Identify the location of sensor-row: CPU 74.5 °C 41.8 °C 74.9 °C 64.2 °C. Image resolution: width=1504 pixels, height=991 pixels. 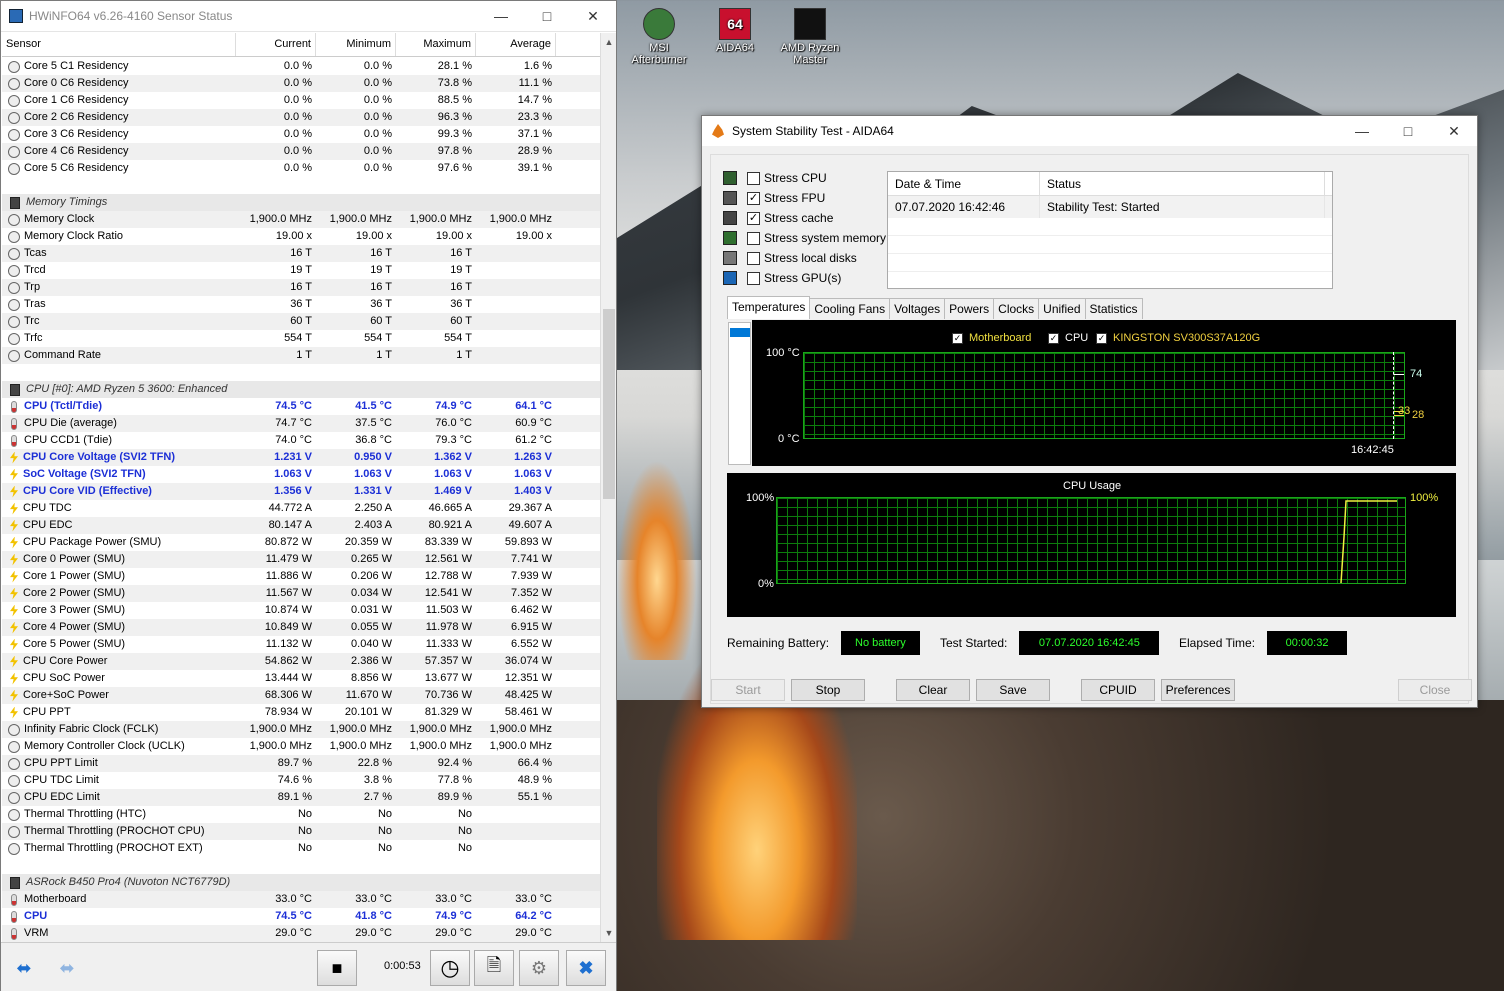
(301, 916).